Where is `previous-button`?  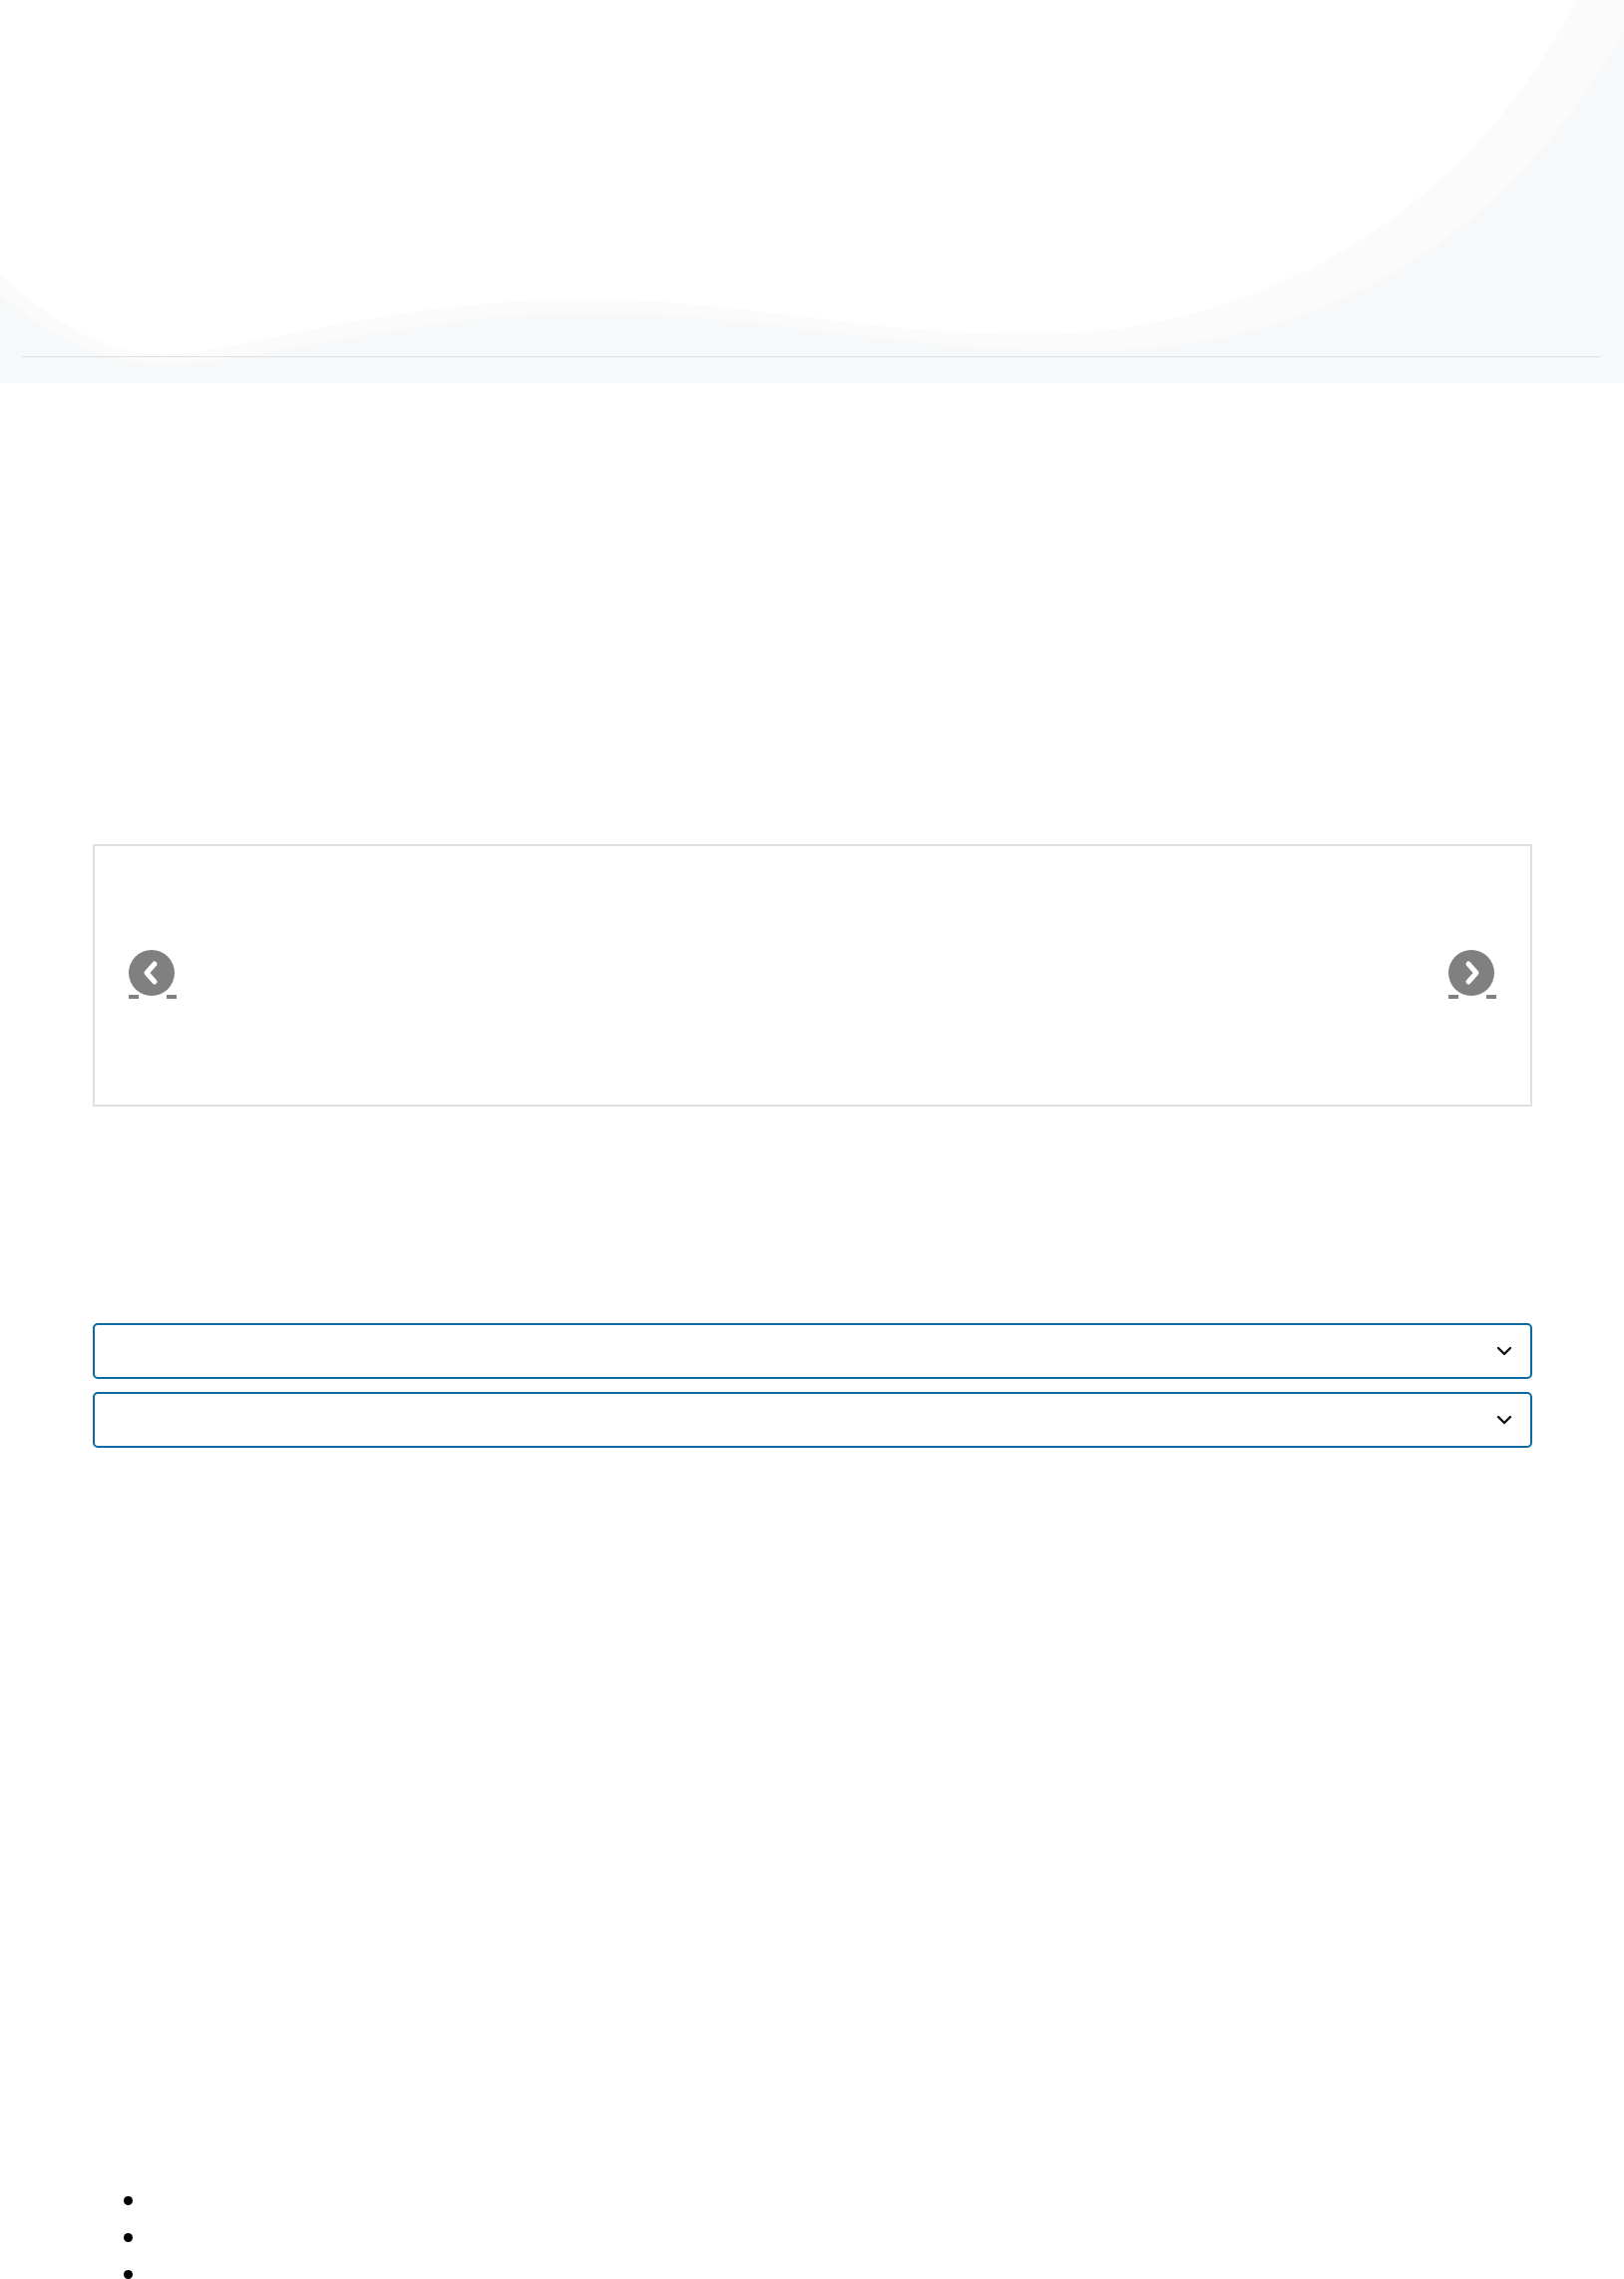
previous-button is located at coordinates (153, 973).